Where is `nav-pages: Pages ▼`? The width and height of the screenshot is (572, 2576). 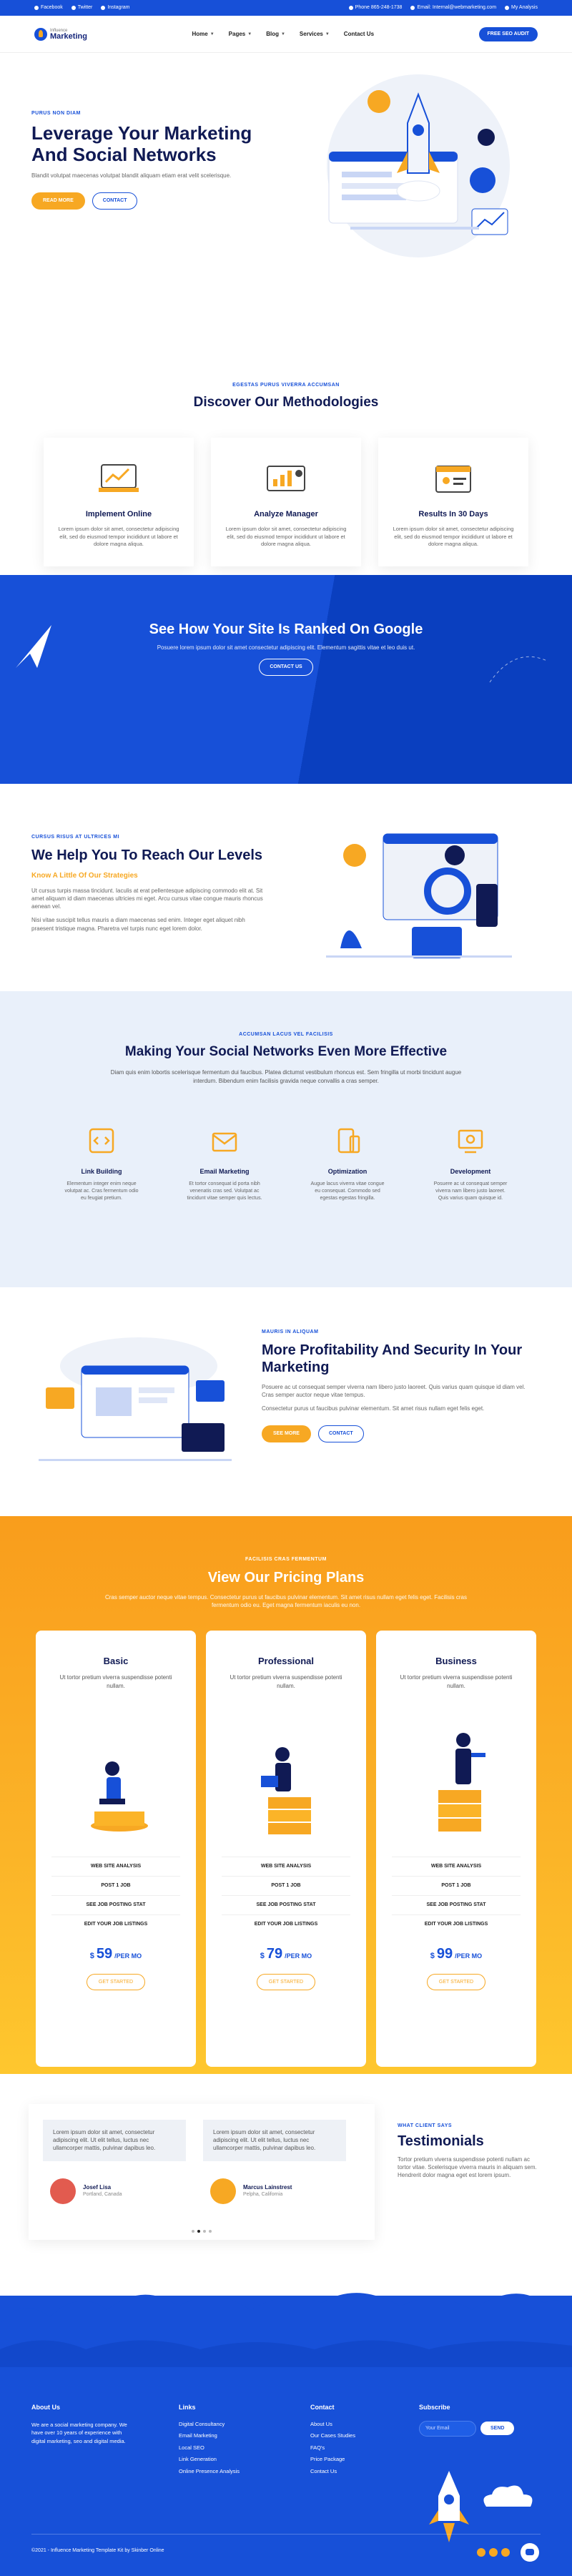
nav-pages: Pages ▼ is located at coordinates (240, 34).